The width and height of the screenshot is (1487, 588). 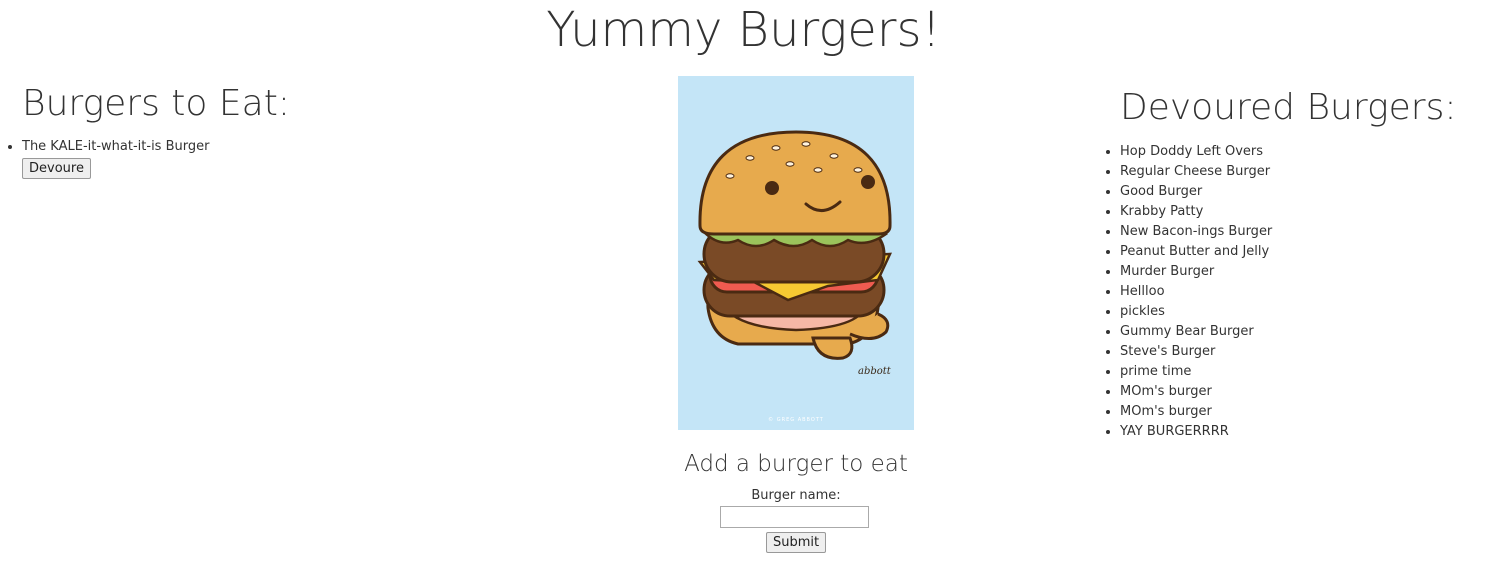 What do you see at coordinates (1303, 152) in the screenshot?
I see `devoured-item: Hop Doddy Left Overs` at bounding box center [1303, 152].